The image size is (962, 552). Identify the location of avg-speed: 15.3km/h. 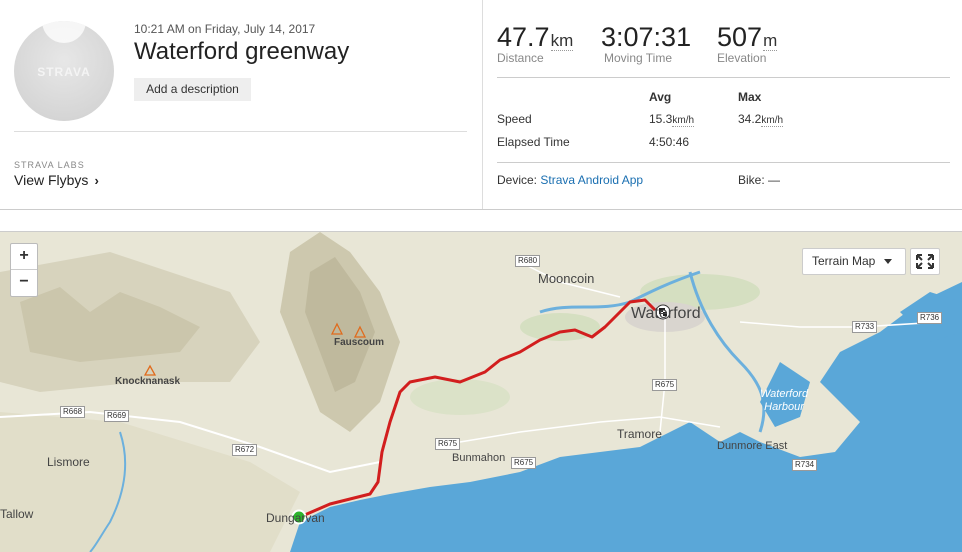
(672, 119).